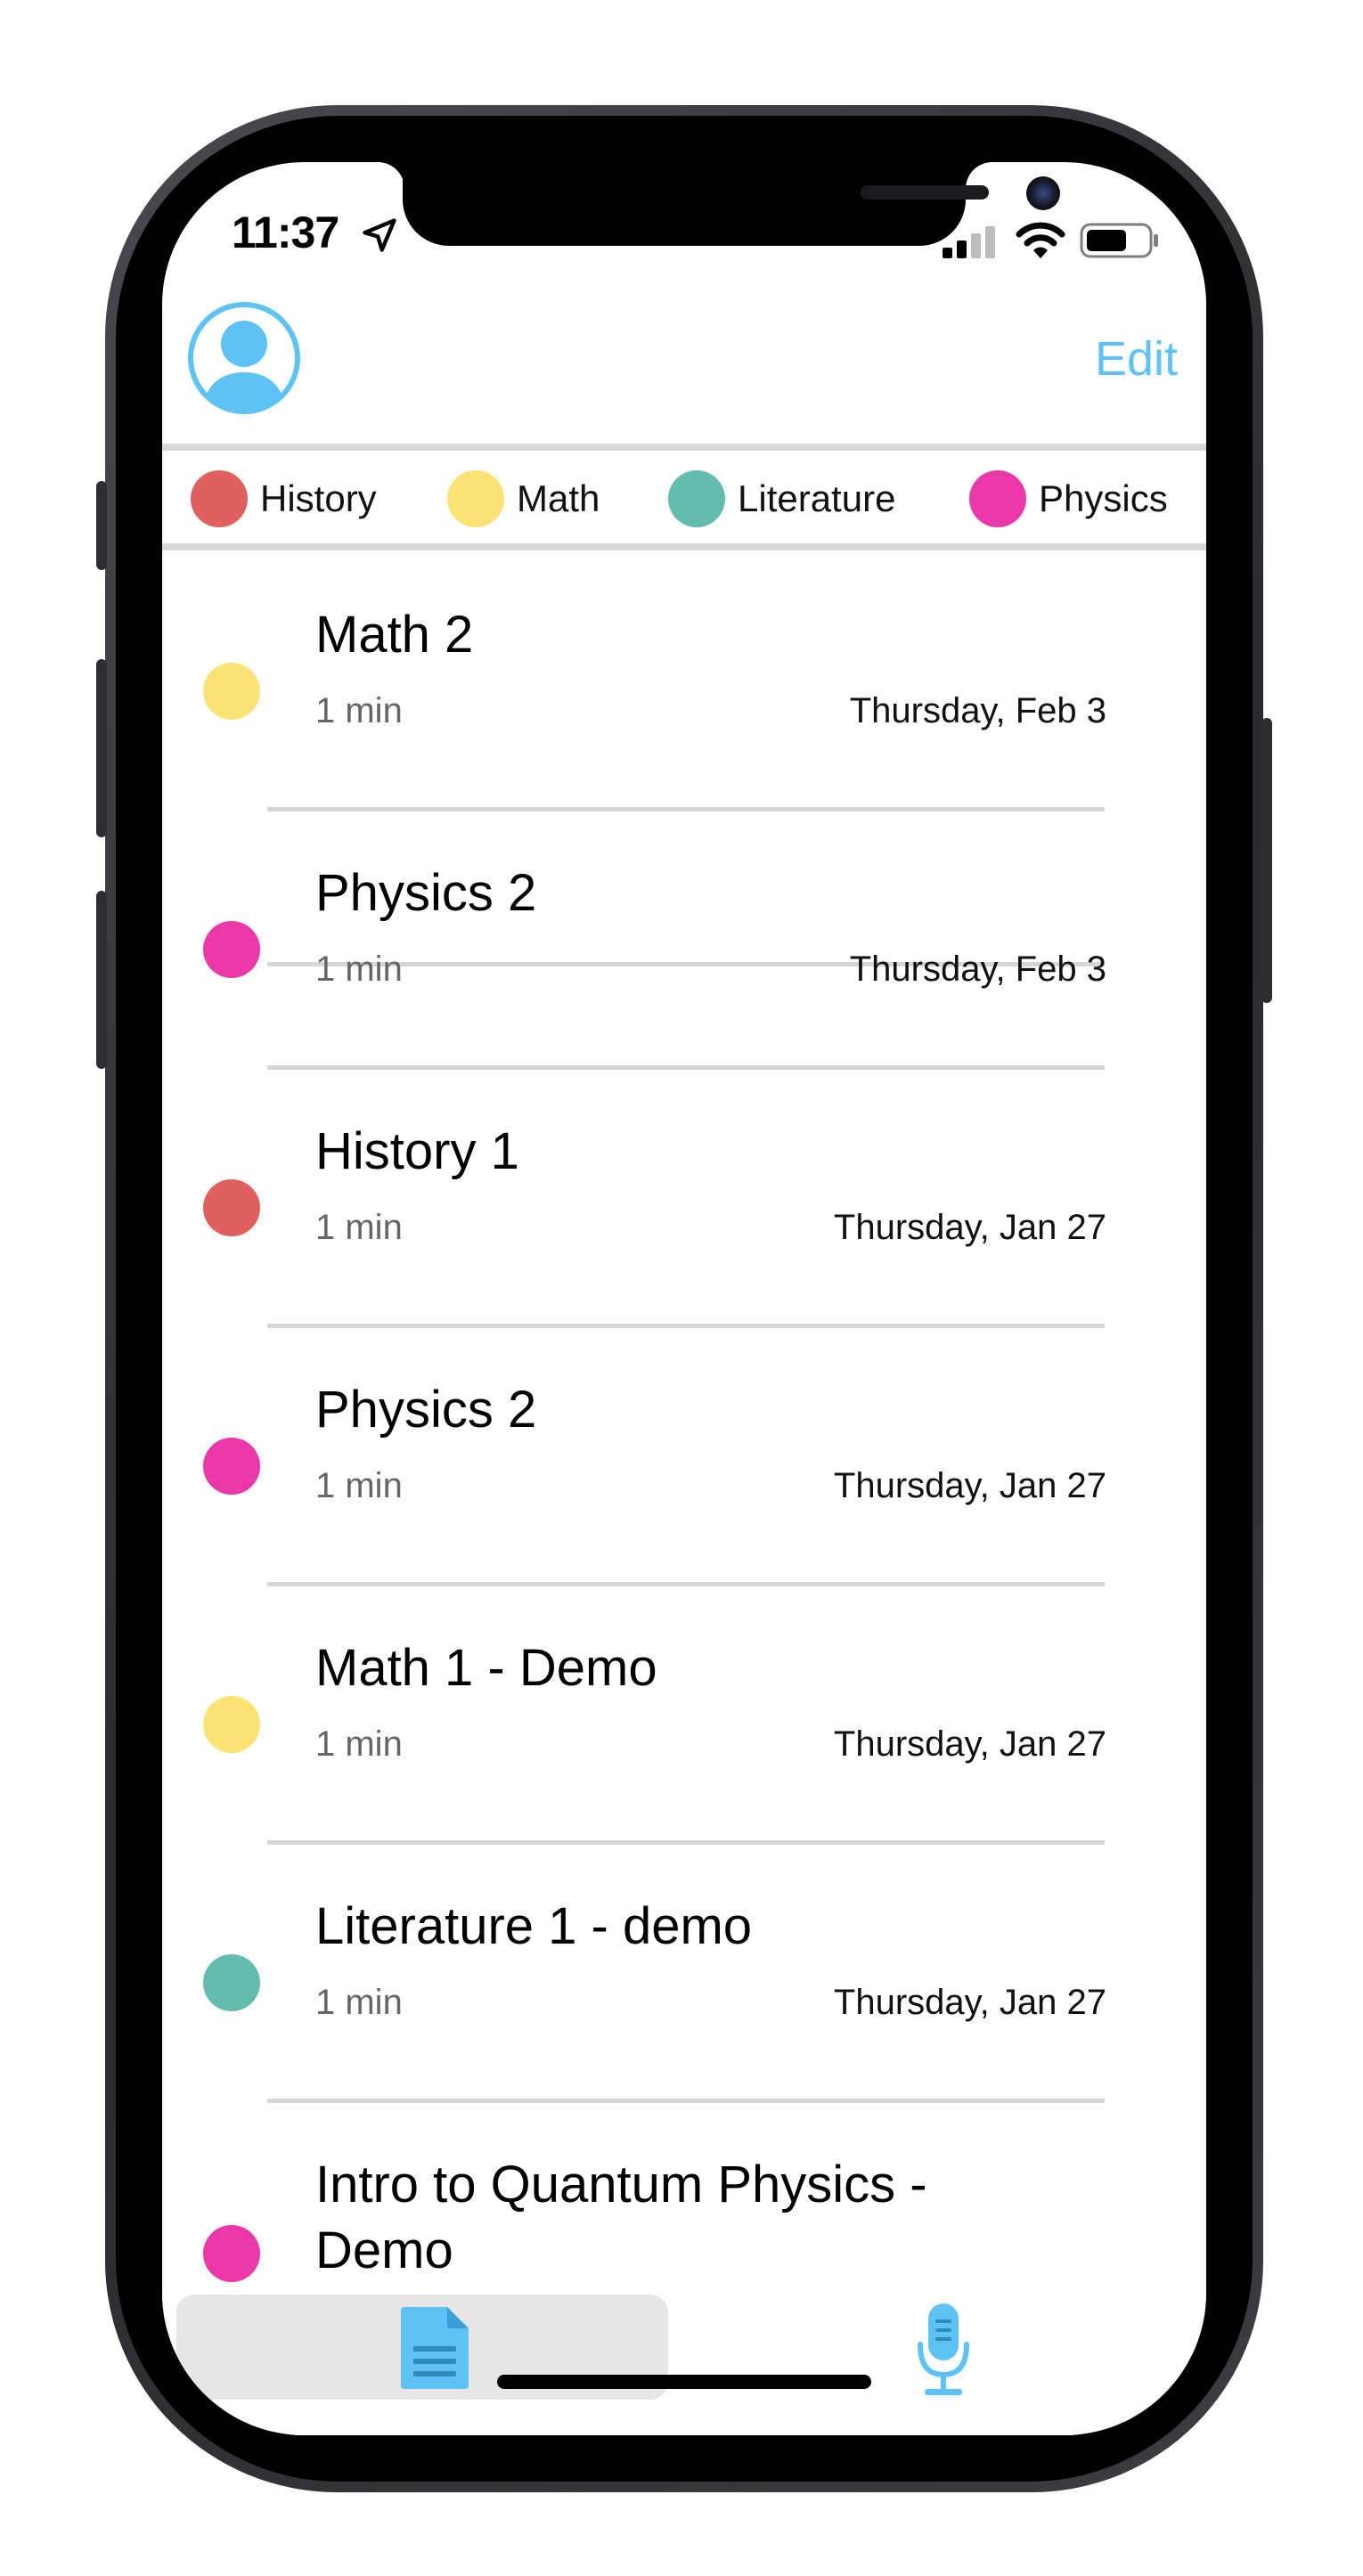  What do you see at coordinates (684, 1230) in the screenshot?
I see `list-item: History 1 1 min Thursday, Jan 27` at bounding box center [684, 1230].